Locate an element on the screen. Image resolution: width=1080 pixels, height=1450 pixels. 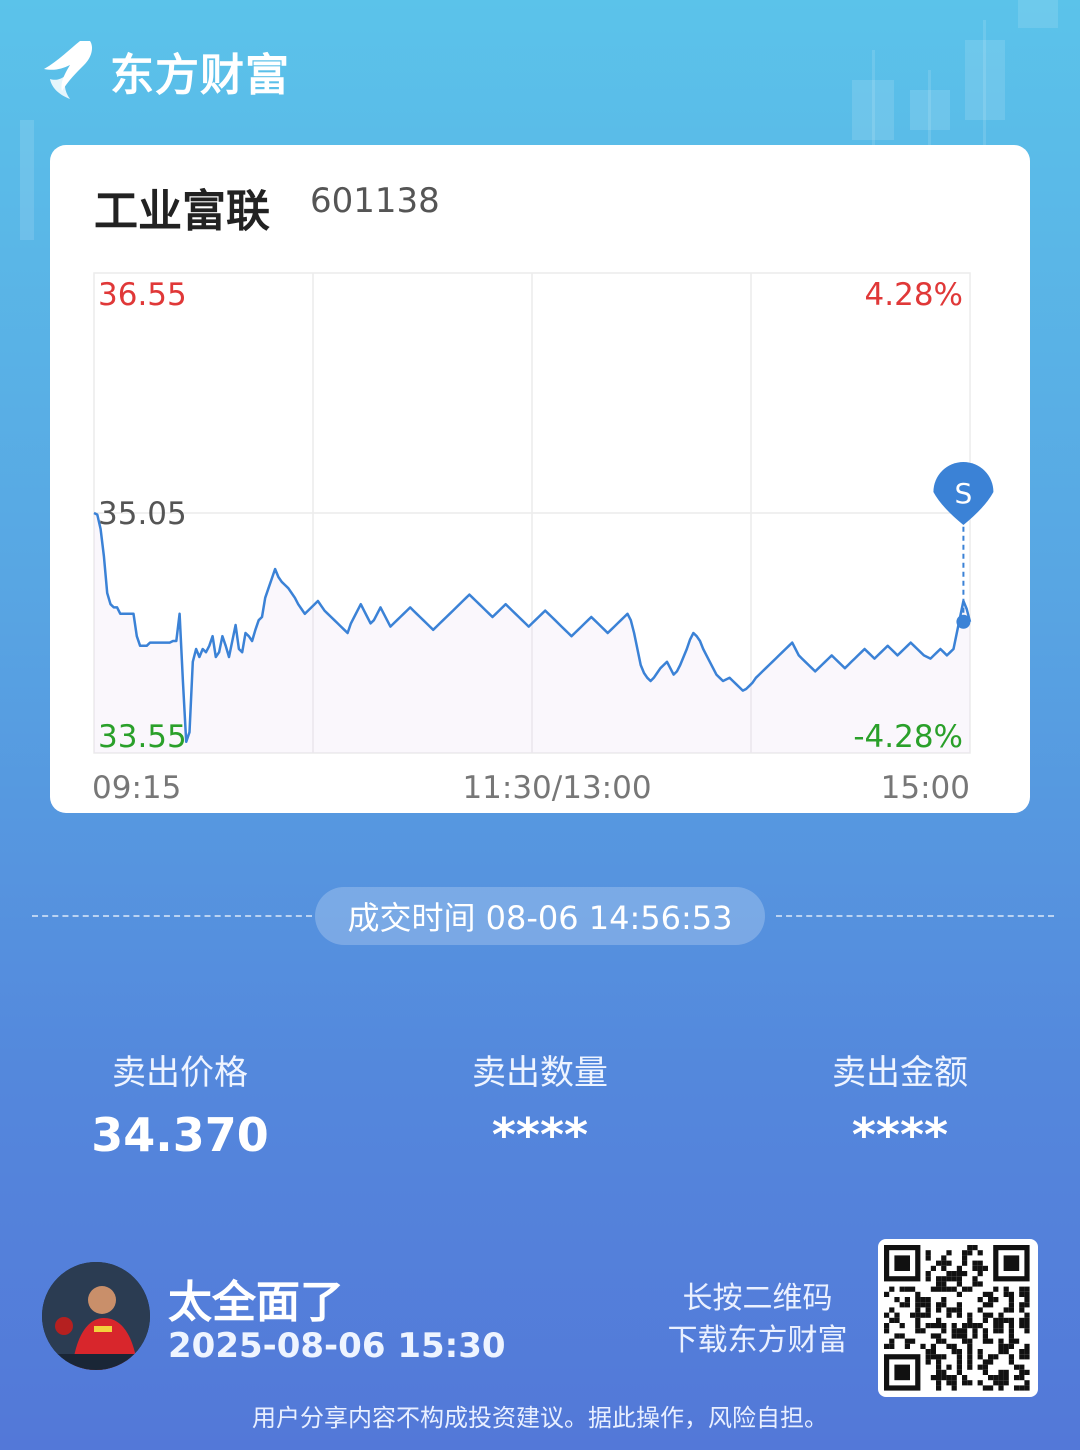
price-label-low: 33.55 is located at coordinates (142, 737).